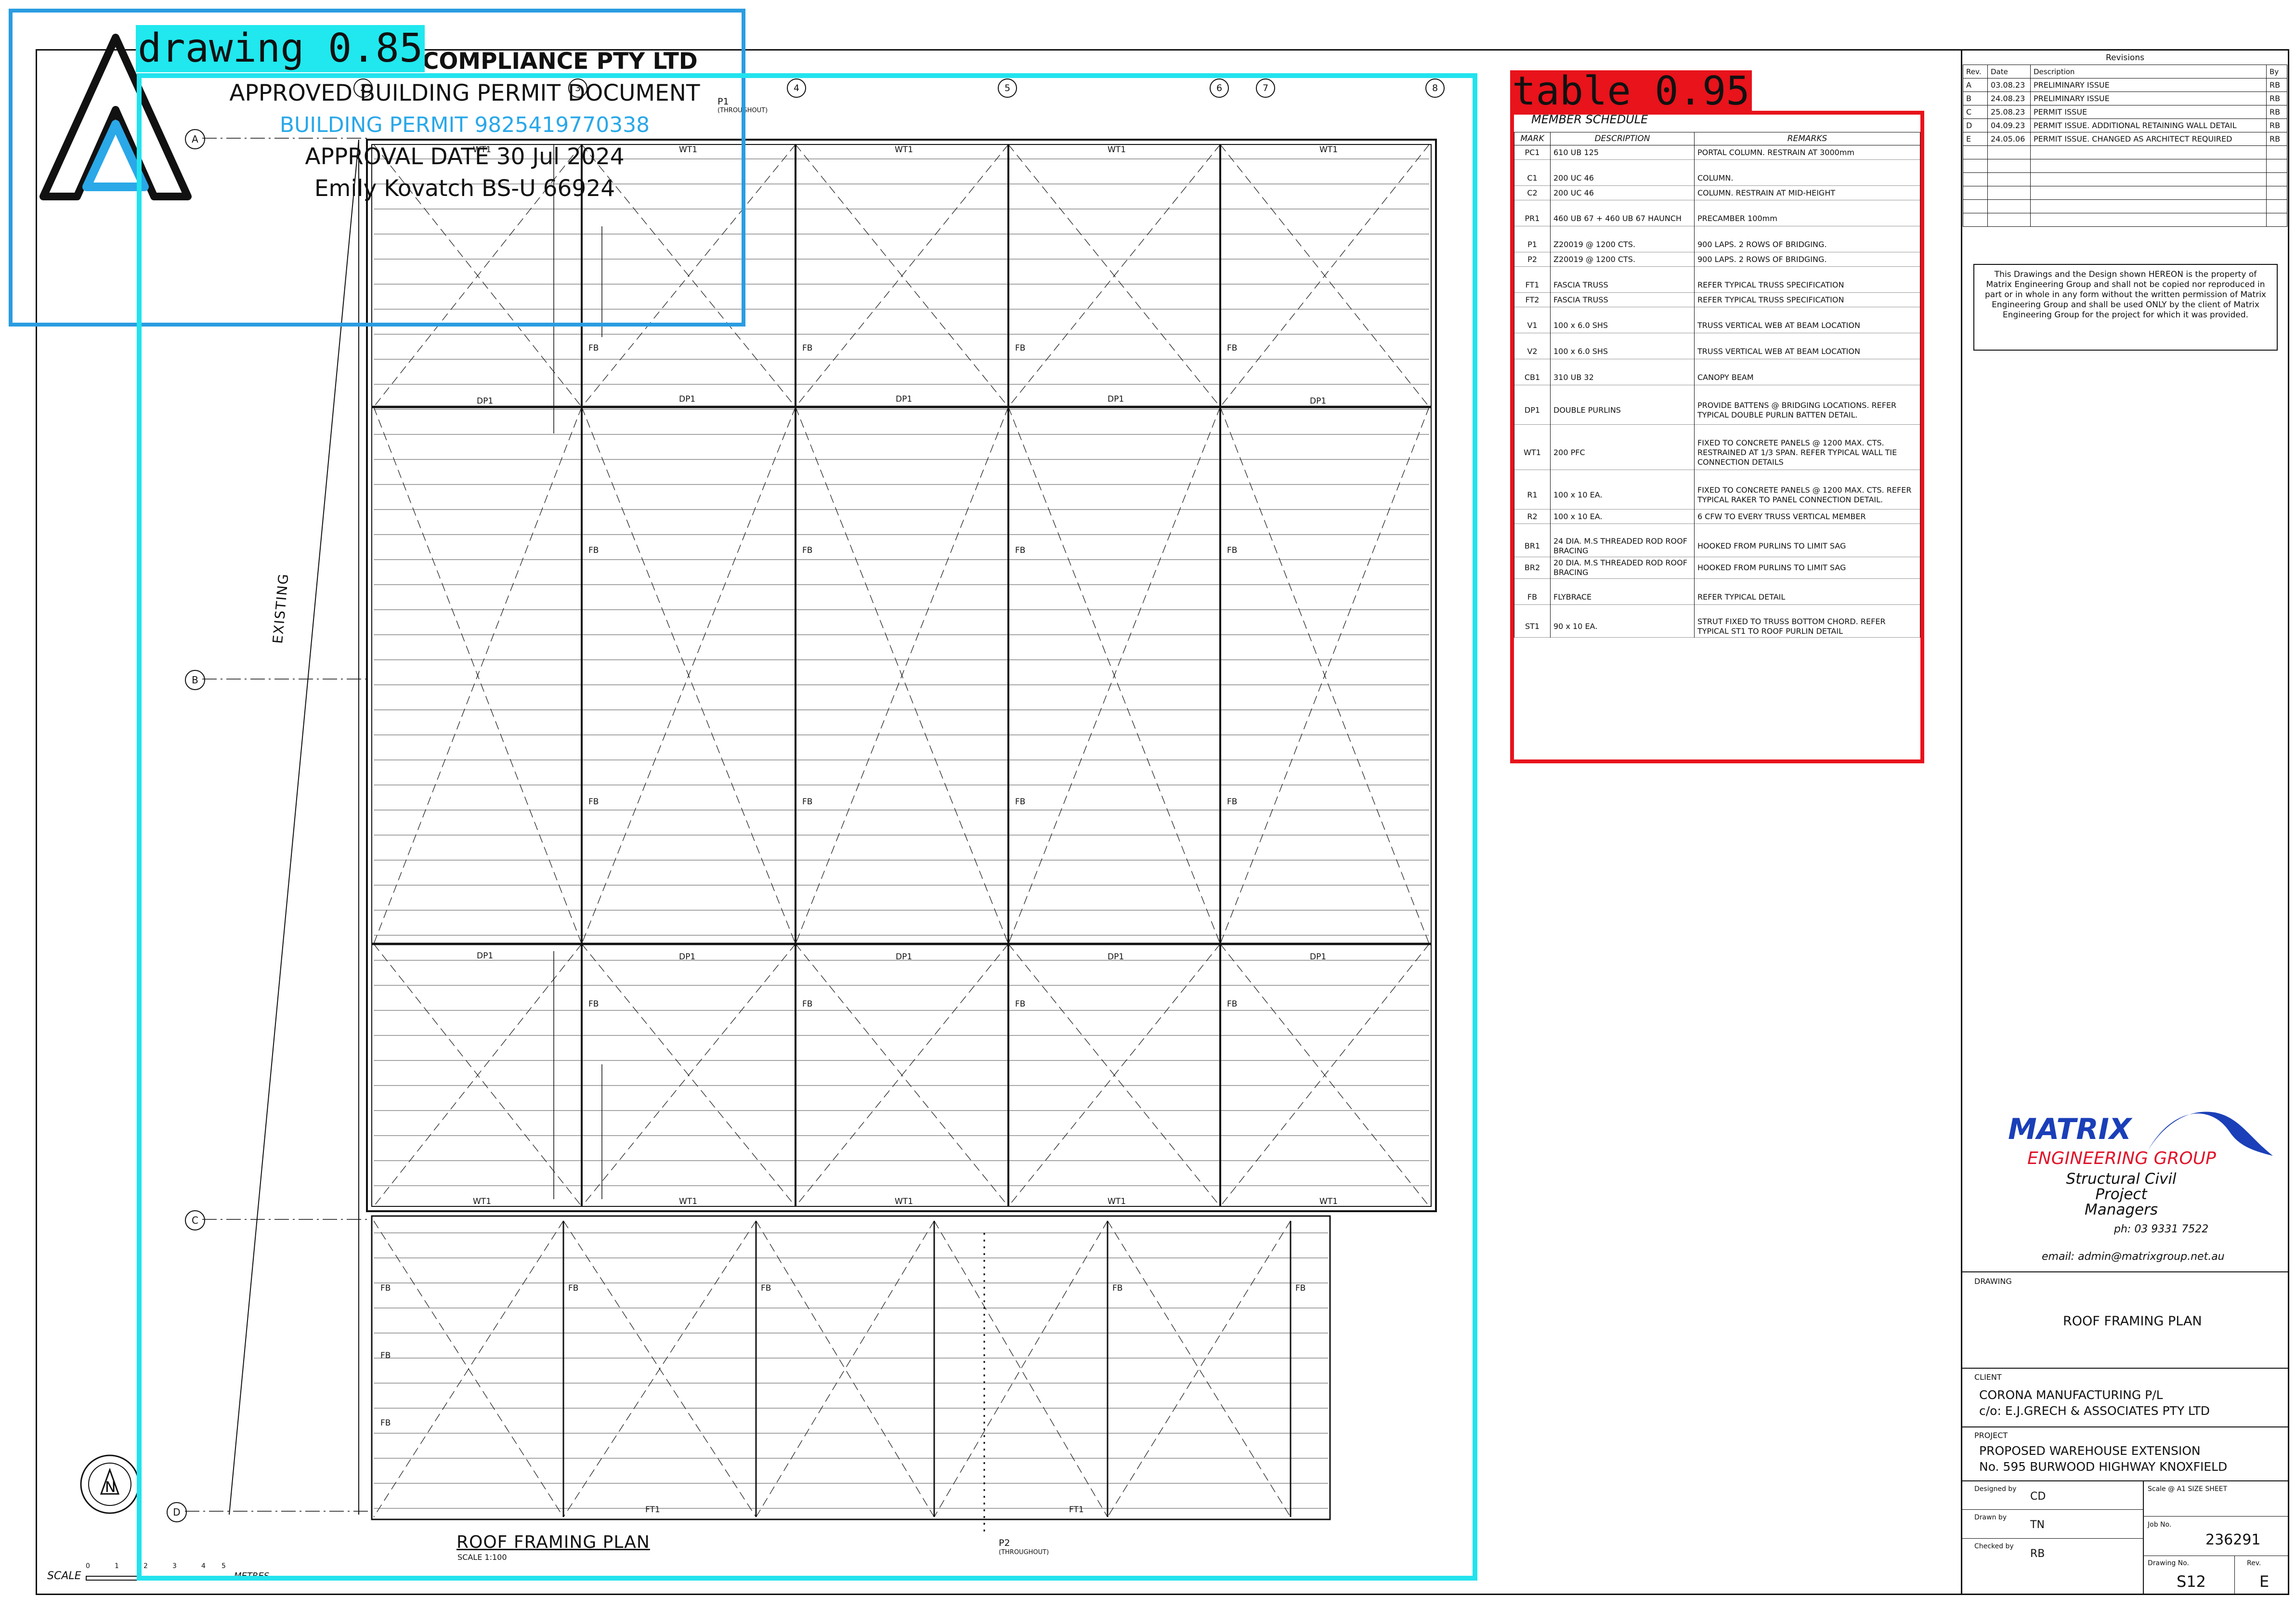  I want to click on schedule-description: 24 DIA. M.S THREADED ROD ROOF BRACING, so click(1622, 546).